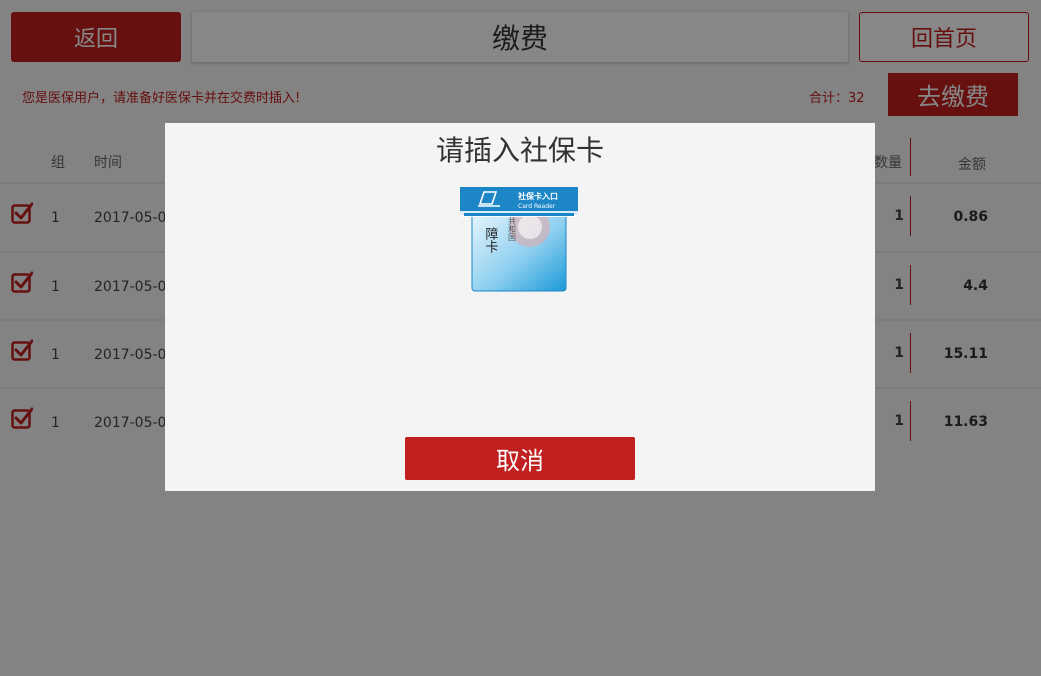  What do you see at coordinates (519, 239) in the screenshot?
I see `social-security-card-icon: 障卡 共和国 社保卡入口 Card Reader` at bounding box center [519, 239].